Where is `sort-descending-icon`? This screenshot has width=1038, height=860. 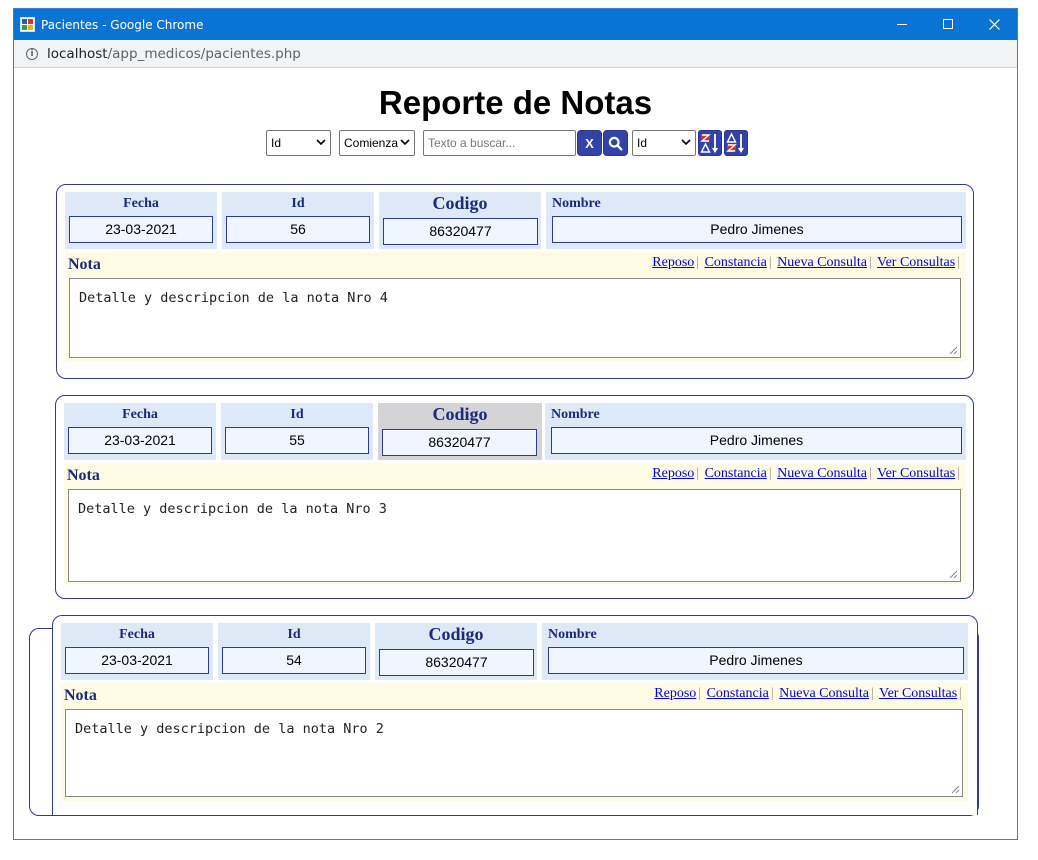 sort-descending-icon is located at coordinates (709, 143).